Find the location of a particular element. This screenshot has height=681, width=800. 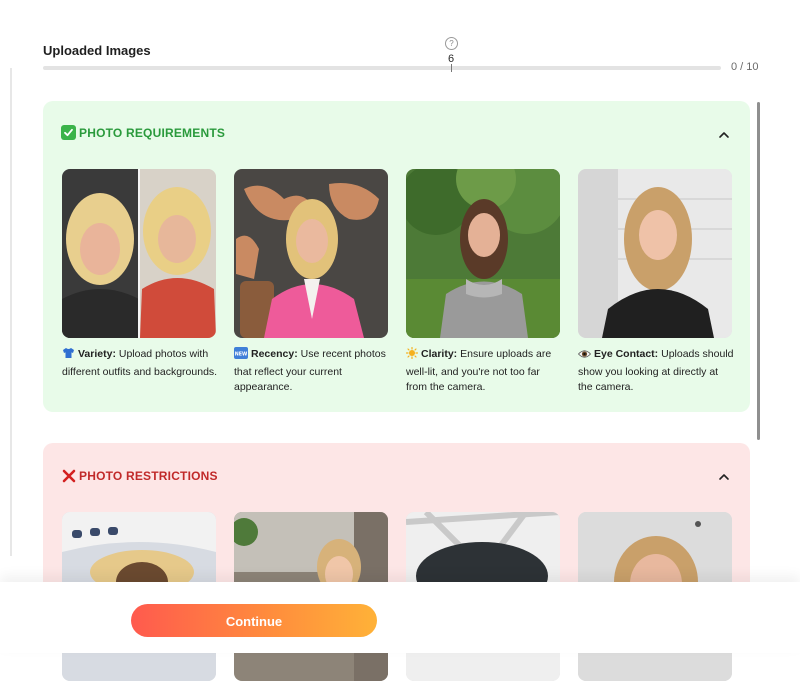

continue-button: Continue is located at coordinates (254, 620).